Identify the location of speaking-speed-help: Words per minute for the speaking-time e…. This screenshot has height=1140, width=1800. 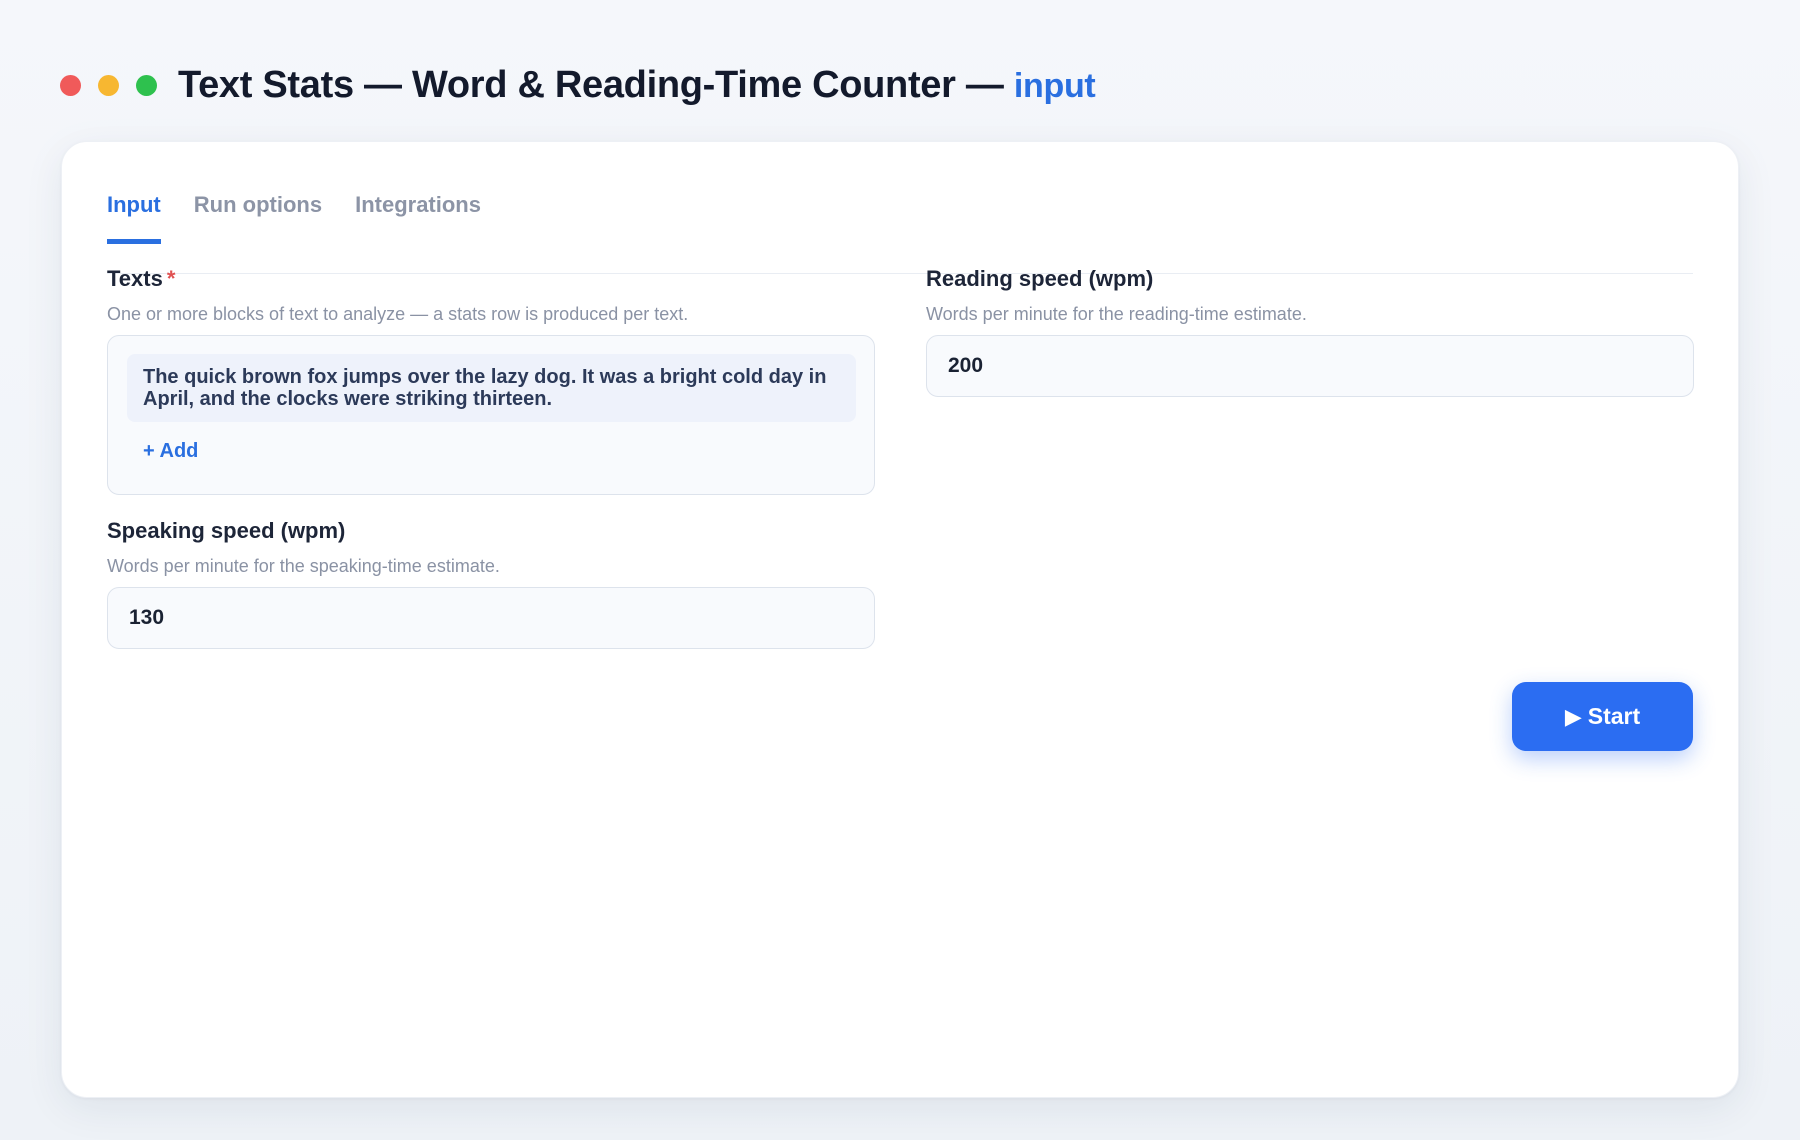
(303, 566).